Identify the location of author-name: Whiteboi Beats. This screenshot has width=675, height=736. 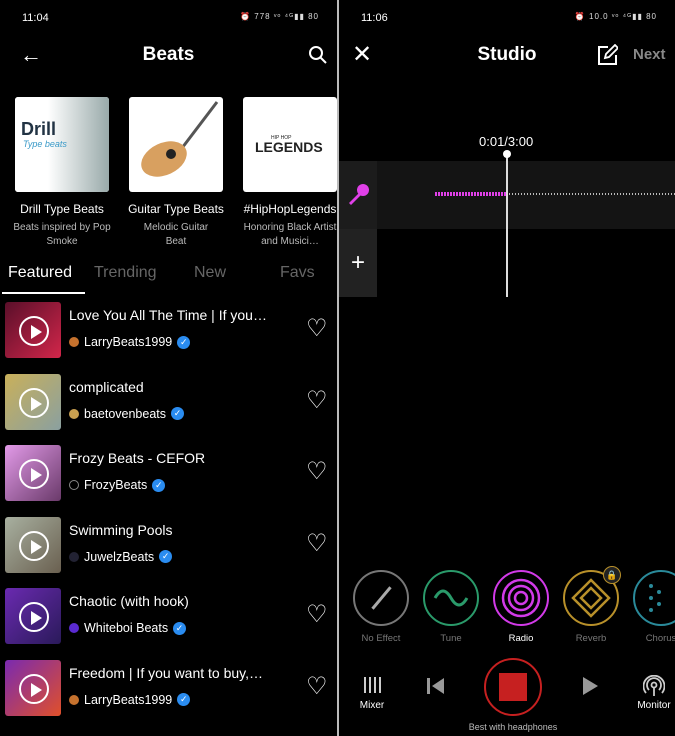
(126, 628).